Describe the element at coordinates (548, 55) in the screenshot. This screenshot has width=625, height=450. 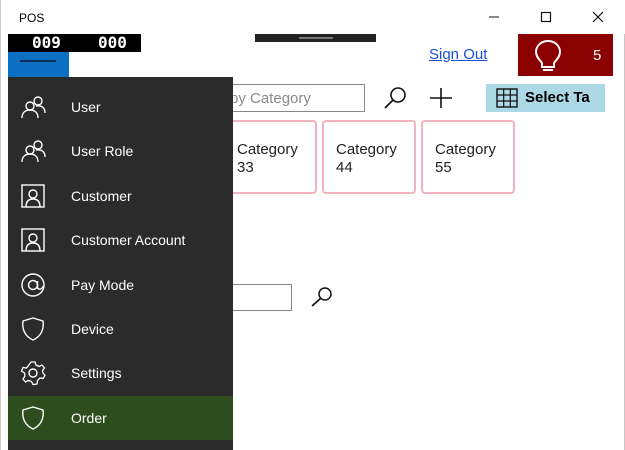
I see `lightbulb-icon` at that location.